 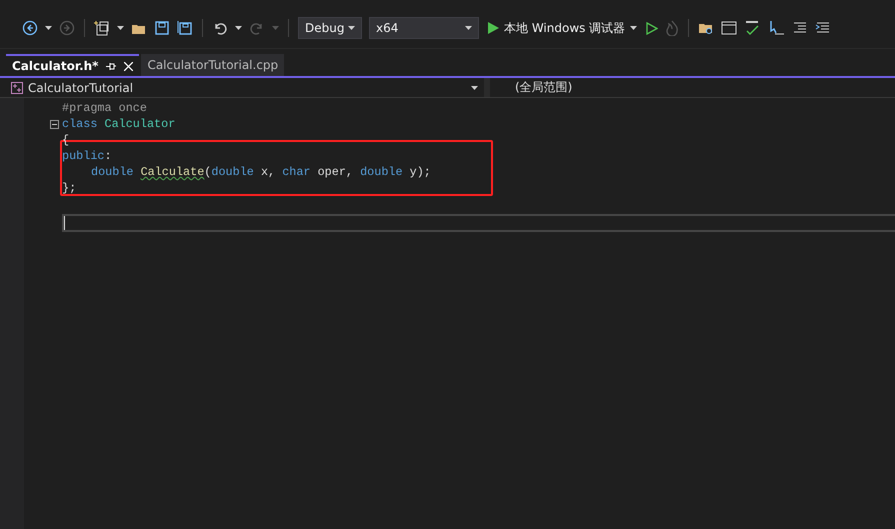 I want to click on code-line: double Calculate(double x, char oper, double y);, so click(x=260, y=172).